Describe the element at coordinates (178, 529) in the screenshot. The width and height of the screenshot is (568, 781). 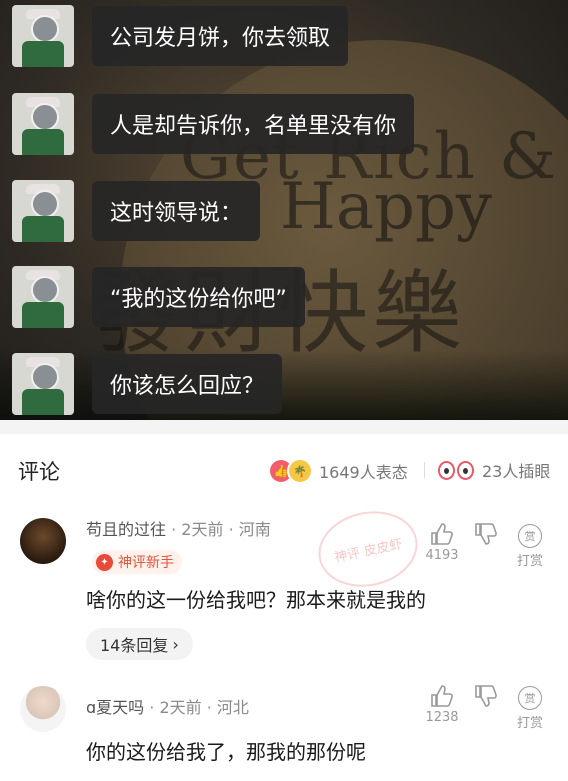
I see `comment-meta: 苟且的过往 · 2天前 · 河南` at that location.